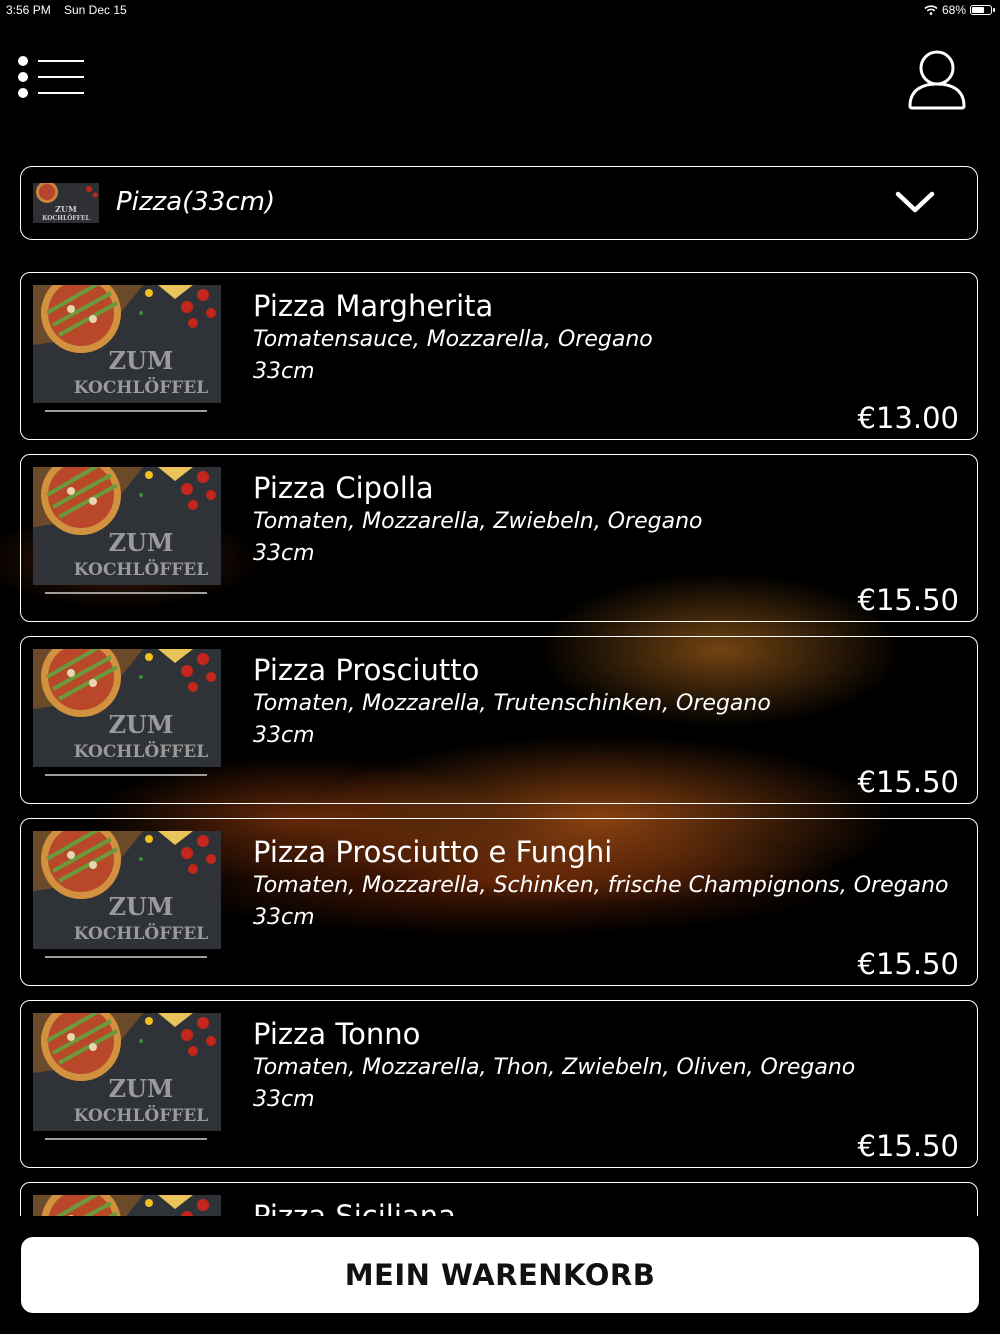 The width and height of the screenshot is (1000, 1334). Describe the element at coordinates (66, 209) in the screenshot. I see `category-thumb-text-1: ZUM` at that location.